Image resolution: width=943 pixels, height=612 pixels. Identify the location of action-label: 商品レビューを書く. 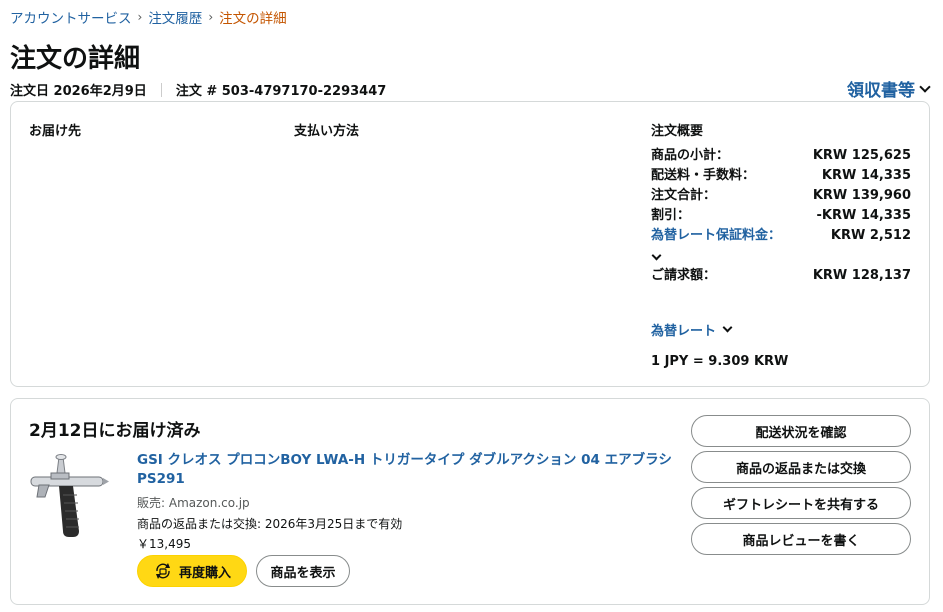
(801, 541).